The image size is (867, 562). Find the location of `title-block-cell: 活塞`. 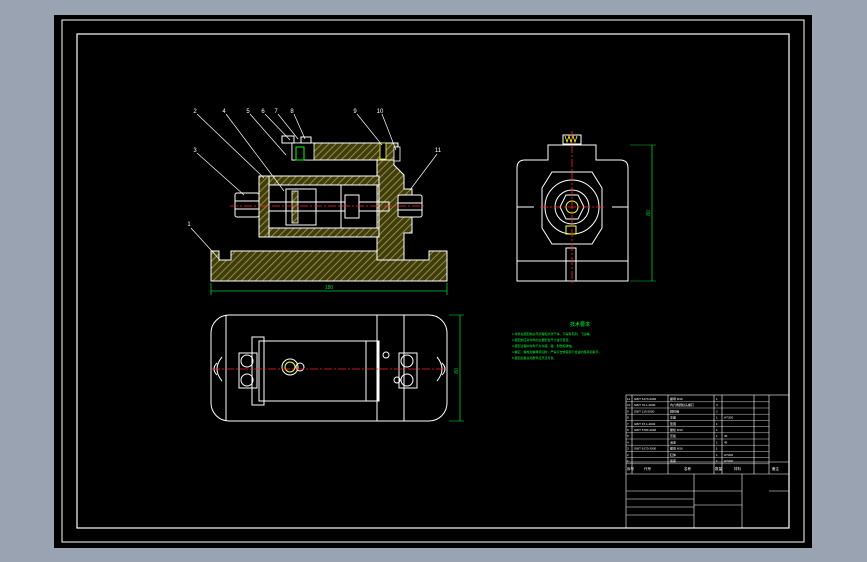

title-block-cell: 活塞 is located at coordinates (673, 441).